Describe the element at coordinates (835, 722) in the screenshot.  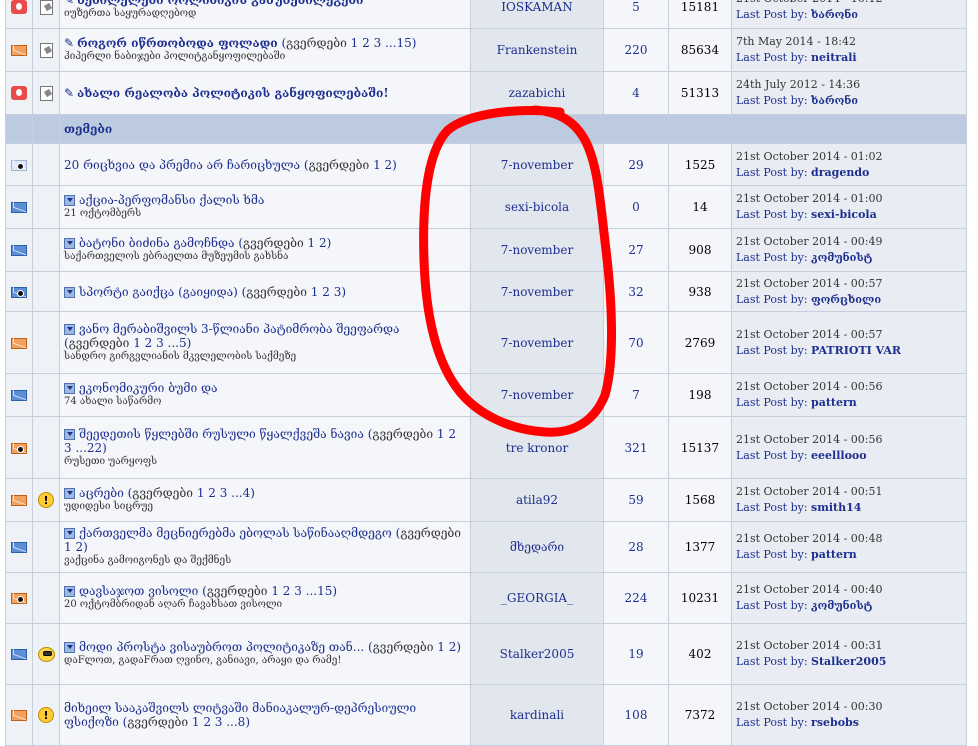
I see `last-post-user-link: rsebobs` at that location.